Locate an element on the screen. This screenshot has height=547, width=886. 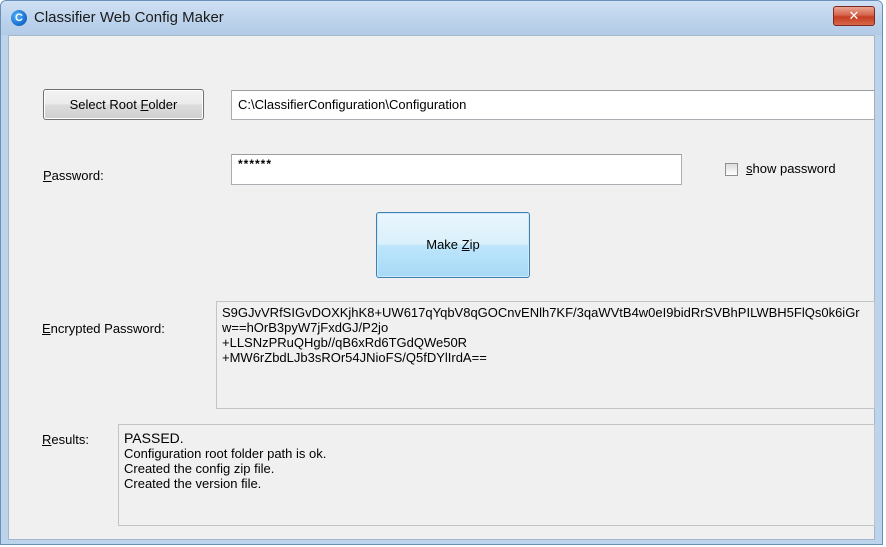
select-root-folder-button: Select Root Folder is located at coordinates (123, 104).